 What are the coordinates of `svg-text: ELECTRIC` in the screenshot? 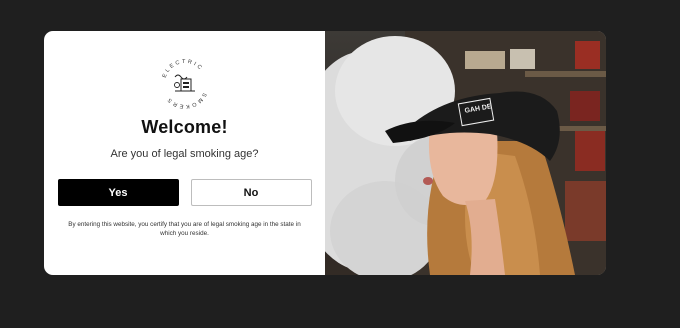 It's located at (182, 69).